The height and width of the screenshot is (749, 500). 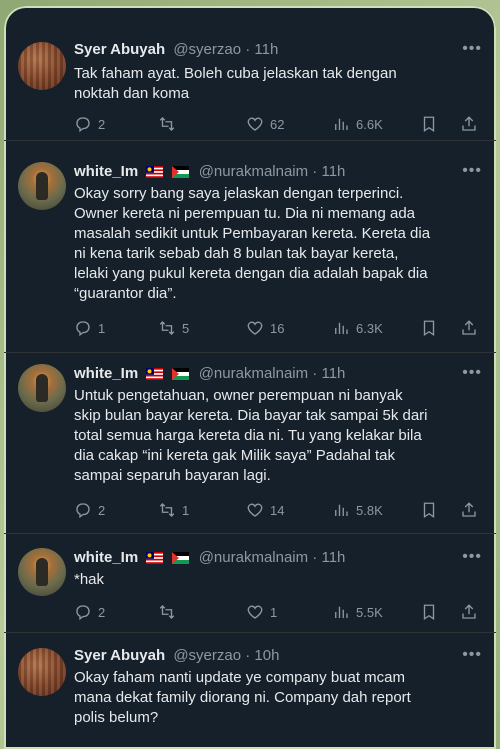 What do you see at coordinates (277, 510) in the screenshot?
I see `like-count: 14` at bounding box center [277, 510].